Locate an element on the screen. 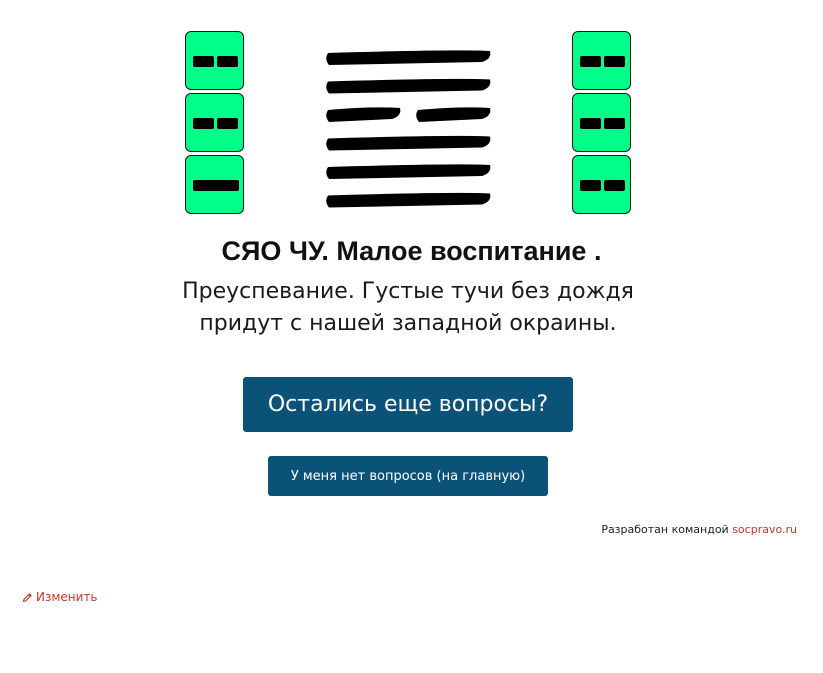 The width and height of the screenshot is (823, 673). developer-credit: Разработан командой socpravo.ru is located at coordinates (699, 529).